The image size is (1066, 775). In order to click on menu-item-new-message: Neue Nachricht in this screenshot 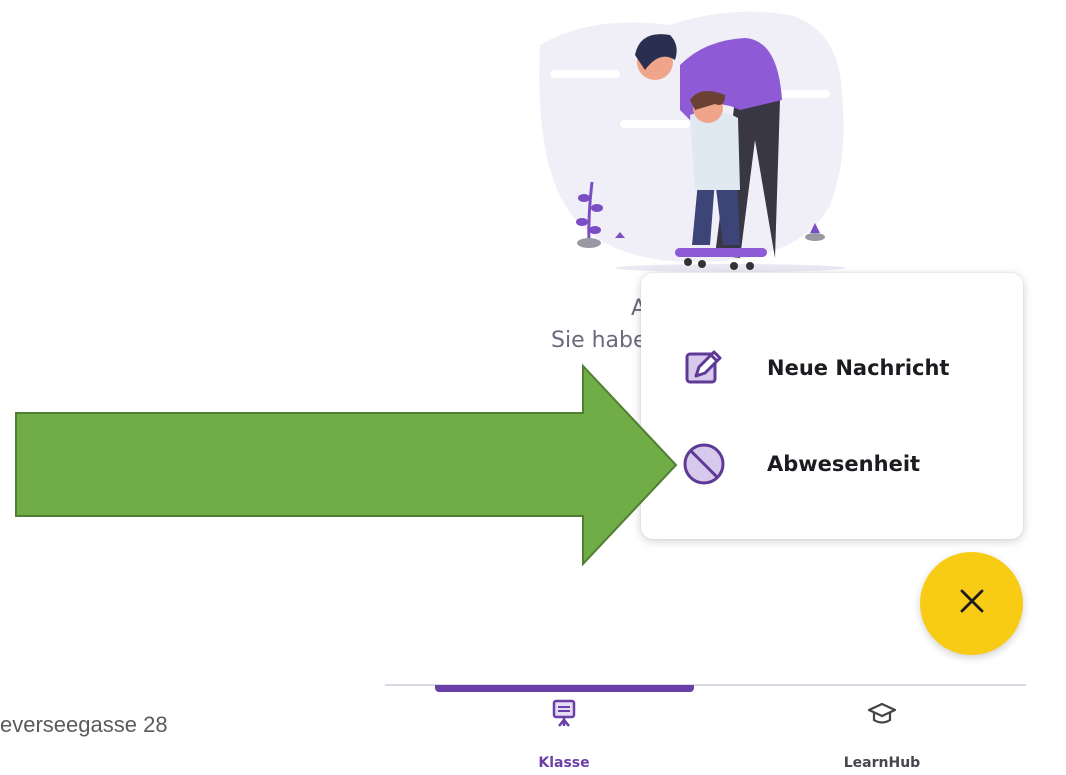, I will do `click(841, 368)`.